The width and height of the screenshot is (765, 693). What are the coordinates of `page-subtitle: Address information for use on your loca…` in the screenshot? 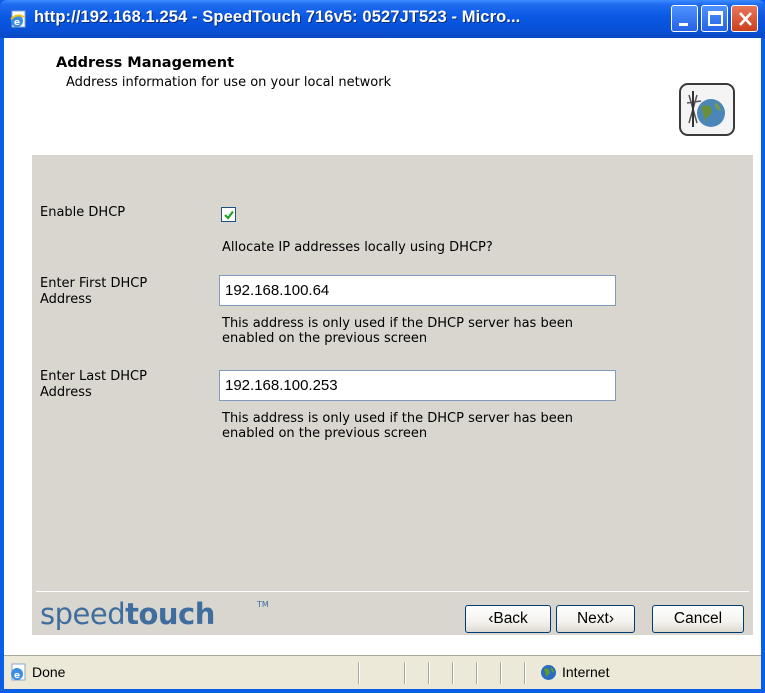 It's located at (229, 82).